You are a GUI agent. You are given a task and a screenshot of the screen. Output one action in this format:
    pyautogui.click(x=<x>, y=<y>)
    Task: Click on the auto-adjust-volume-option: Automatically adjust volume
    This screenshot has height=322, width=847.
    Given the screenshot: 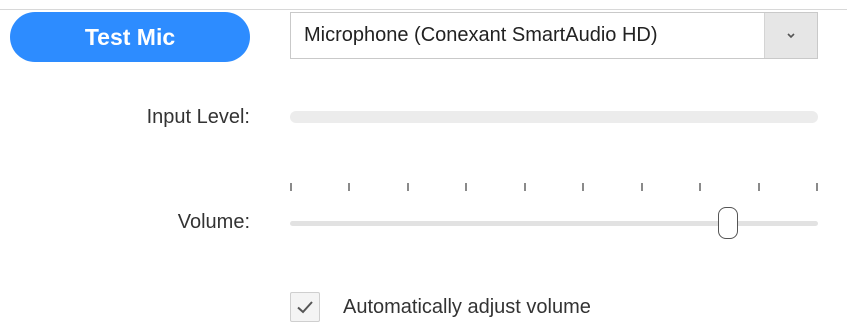 What is the action you would take?
    pyautogui.click(x=440, y=307)
    